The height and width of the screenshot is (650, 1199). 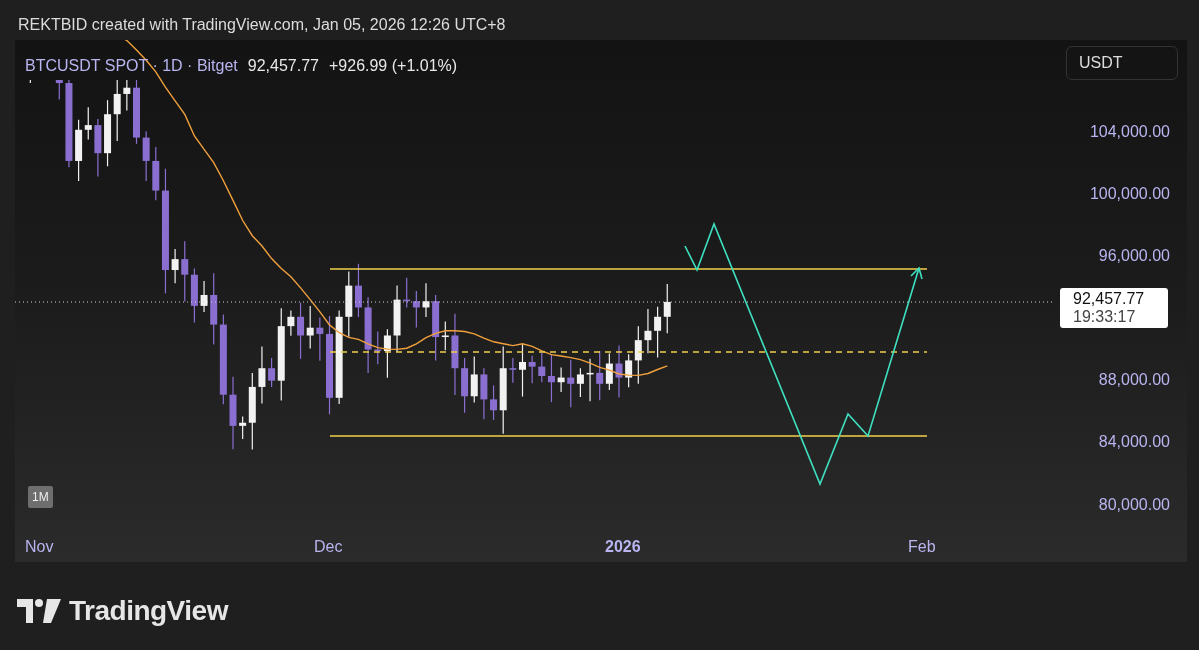 I want to click on logo-icon, so click(x=39, y=611).